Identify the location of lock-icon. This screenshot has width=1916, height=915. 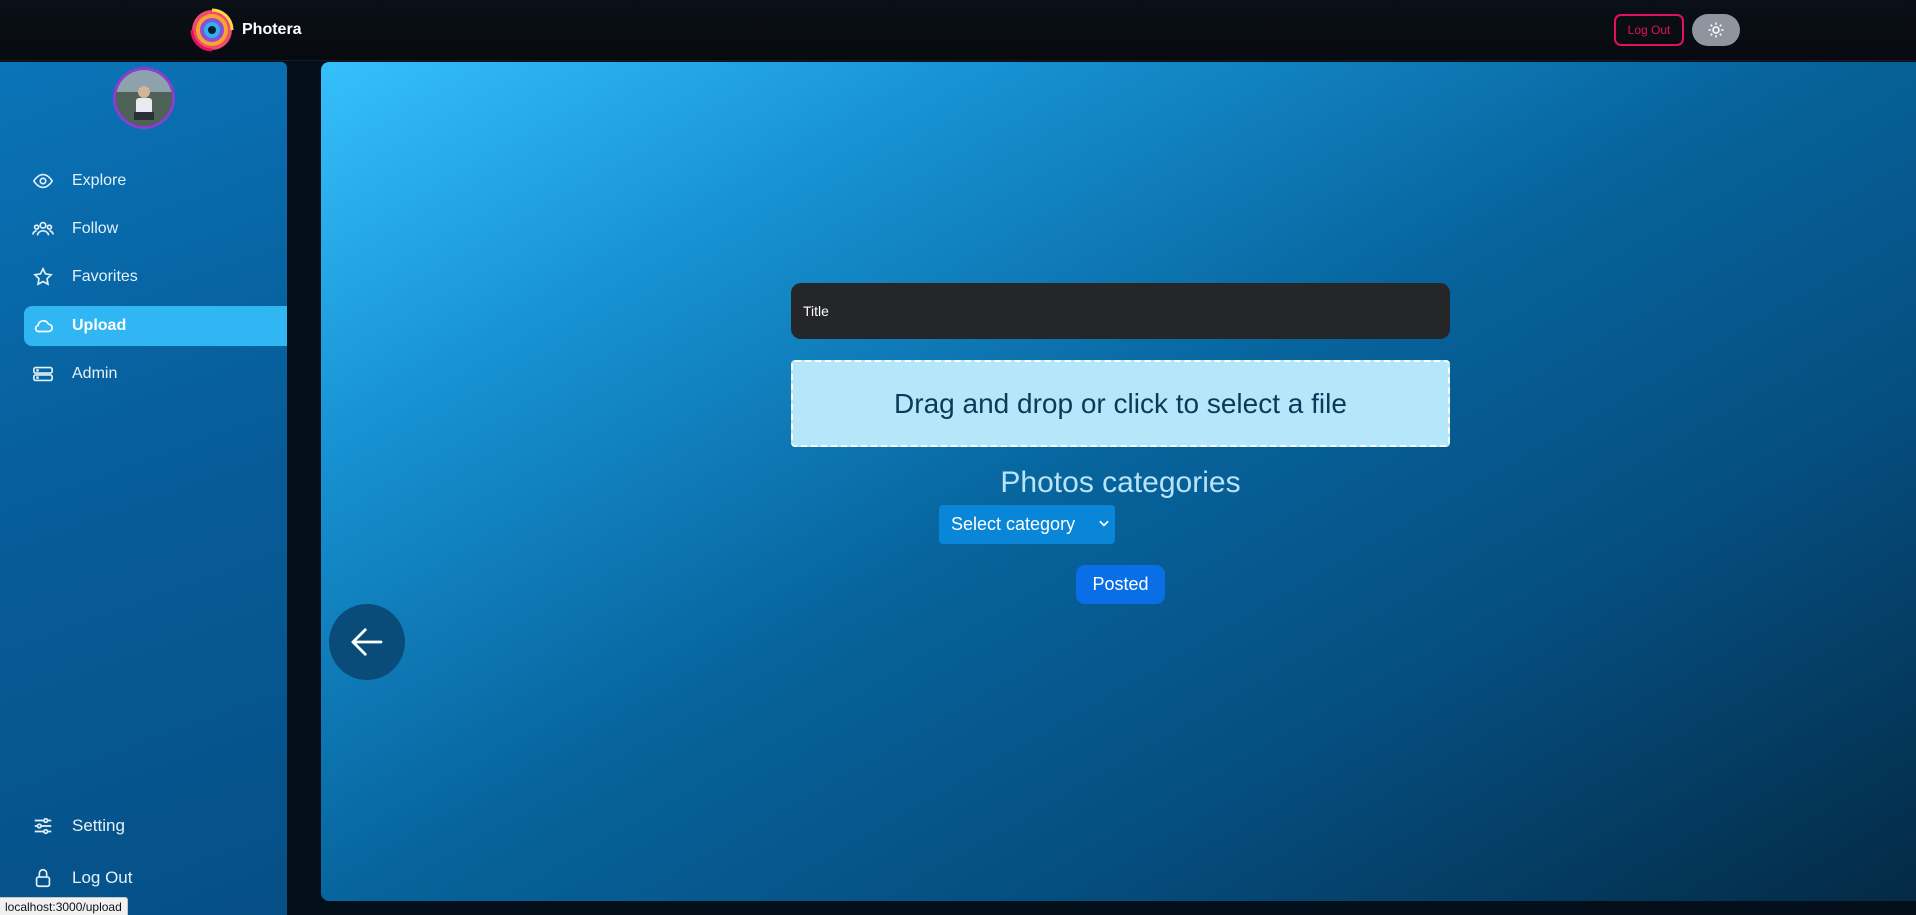
(43, 878).